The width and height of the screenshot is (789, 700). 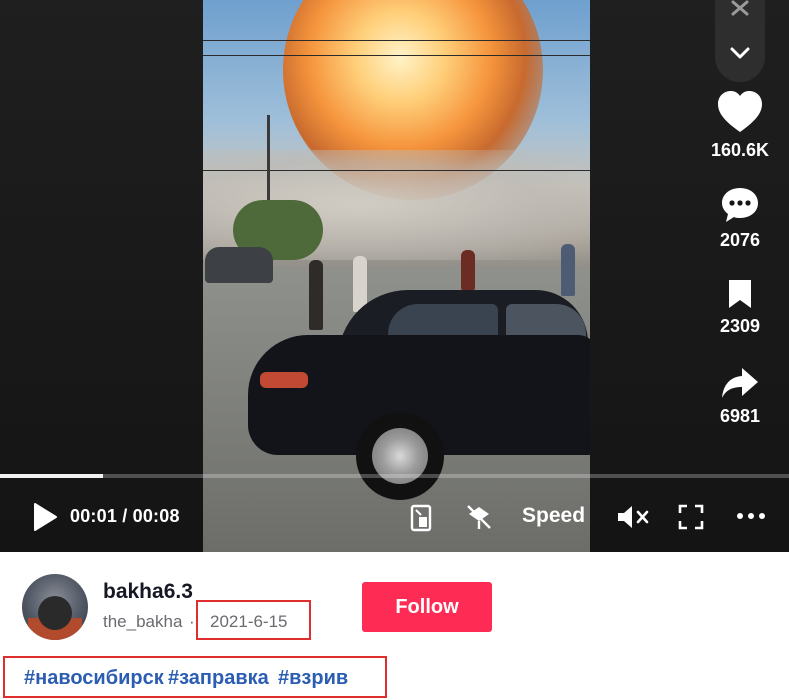 What do you see at coordinates (142, 622) in the screenshot?
I see `author-nickname: the_bakha` at bounding box center [142, 622].